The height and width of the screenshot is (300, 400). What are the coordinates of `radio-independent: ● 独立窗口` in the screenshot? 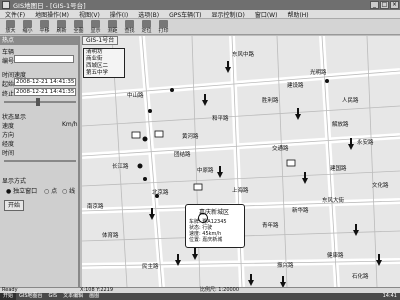 It's located at (21, 190).